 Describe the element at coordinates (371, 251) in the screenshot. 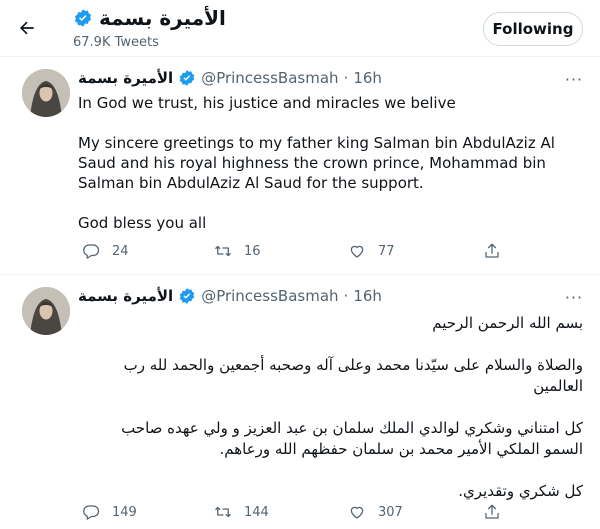

I see `like-button: 77` at that location.